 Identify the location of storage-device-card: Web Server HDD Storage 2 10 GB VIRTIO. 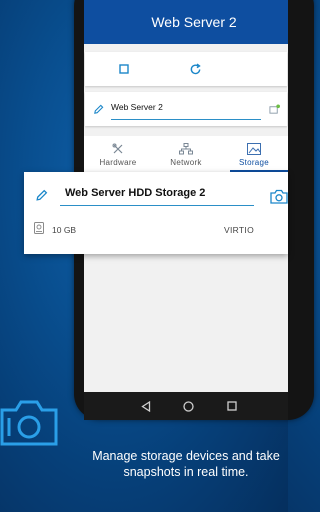
(156, 213).